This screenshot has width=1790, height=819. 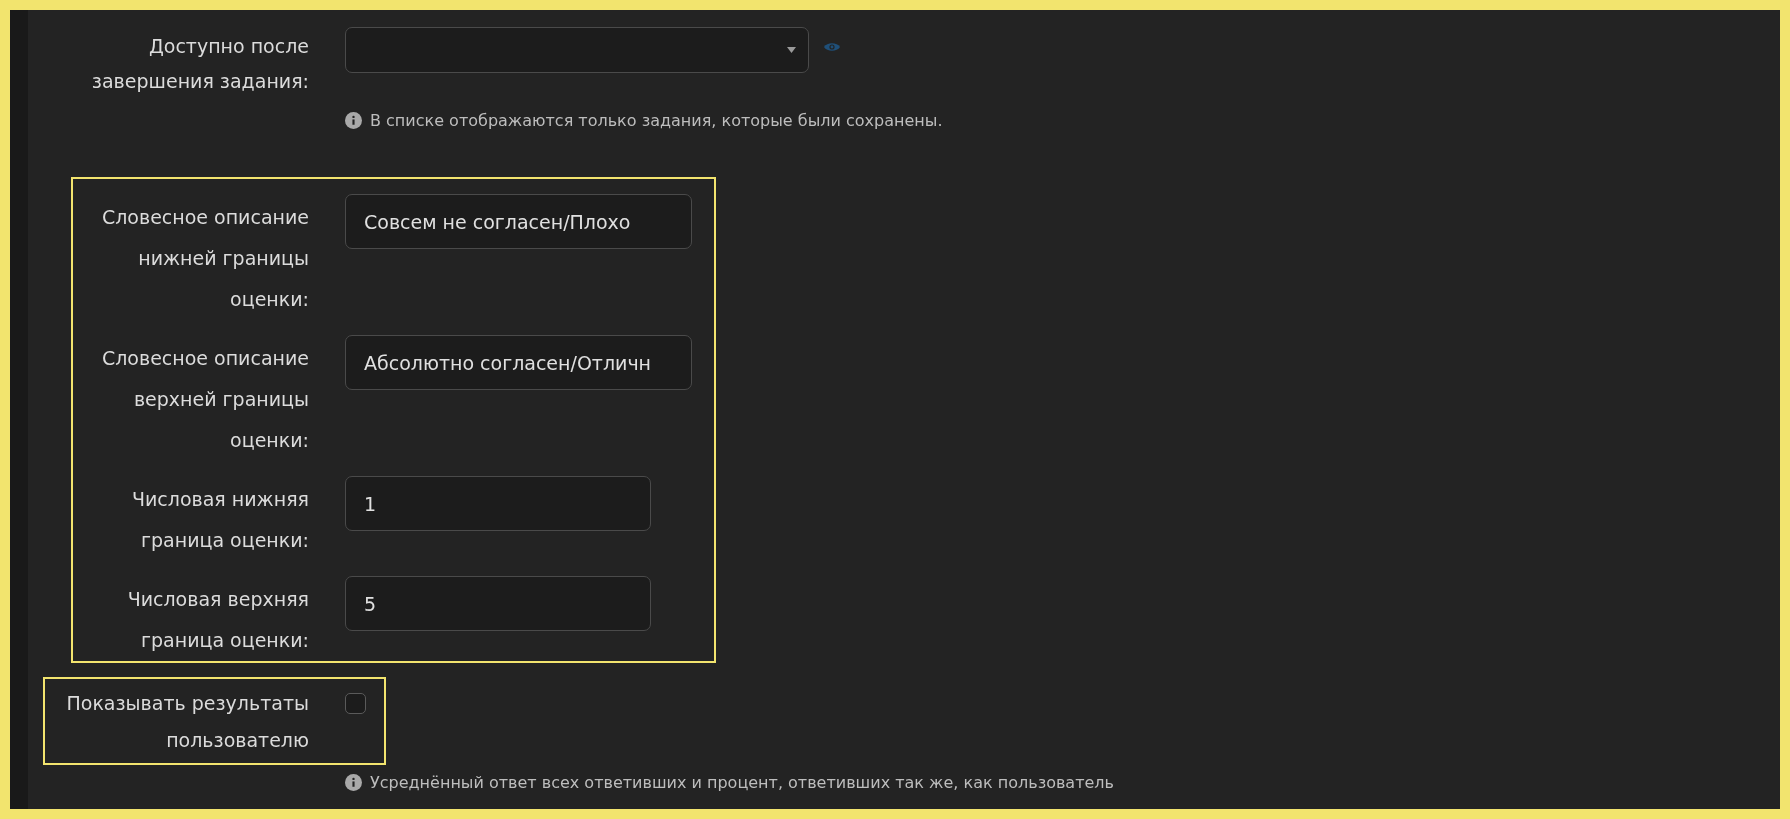 What do you see at coordinates (204, 258) in the screenshot?
I see `field-label: Словесное описание нижней границы оценки:` at bounding box center [204, 258].